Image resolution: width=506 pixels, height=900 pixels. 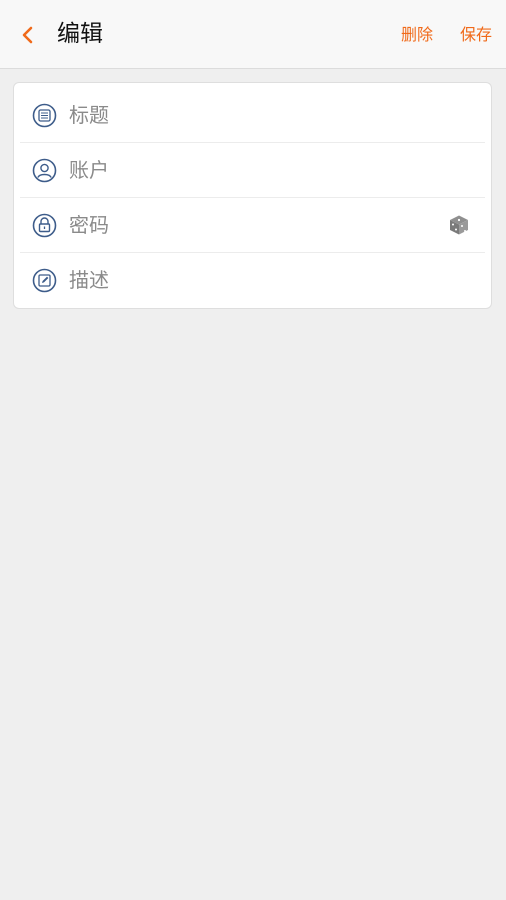 What do you see at coordinates (44, 225) in the screenshot?
I see `lock-icon` at bounding box center [44, 225].